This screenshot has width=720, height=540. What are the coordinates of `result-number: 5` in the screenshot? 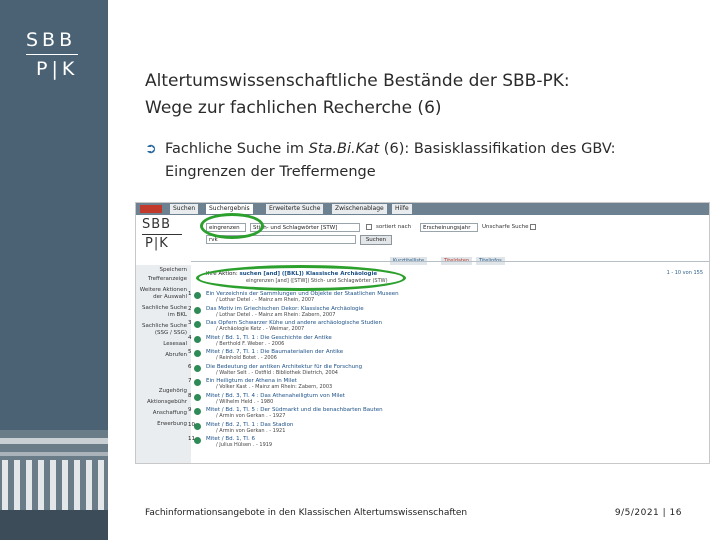 It's located at (190, 352).